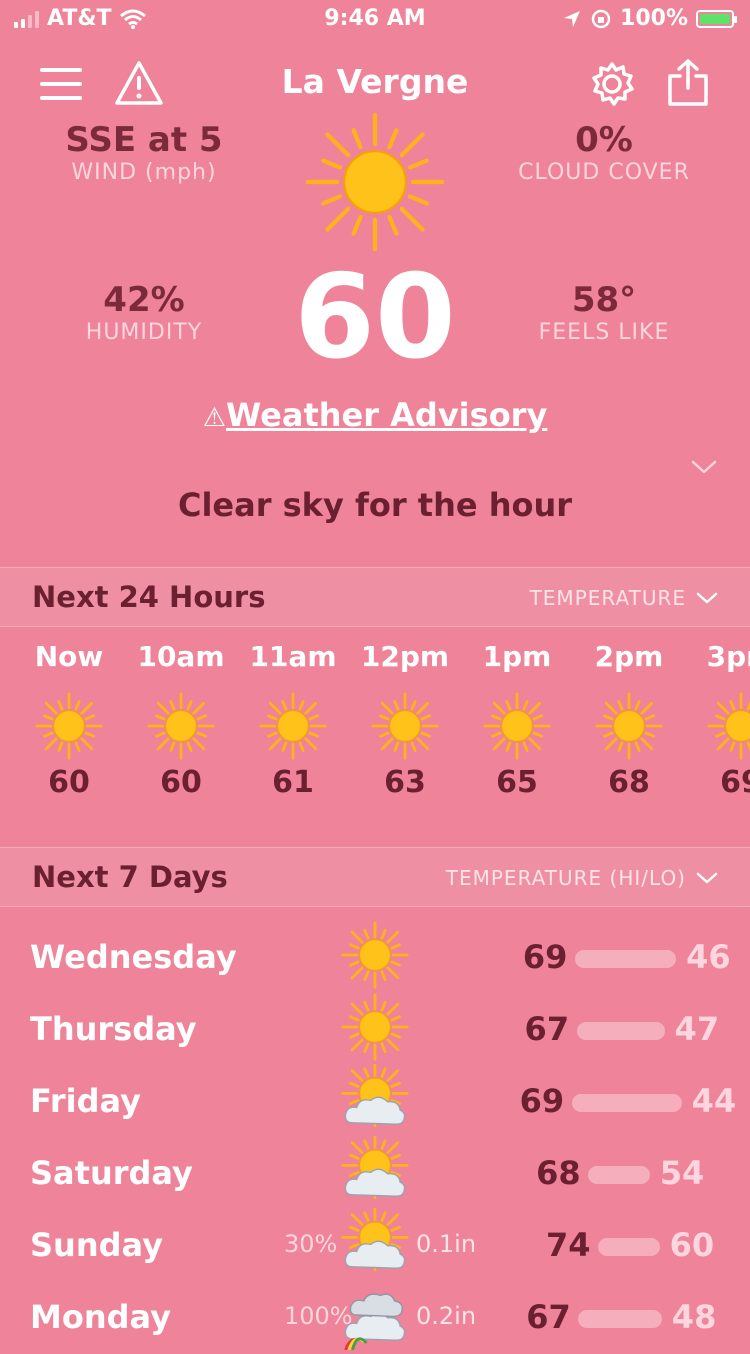  What do you see at coordinates (214, 418) in the screenshot?
I see `advisory-warning-icon: ⚠` at bounding box center [214, 418].